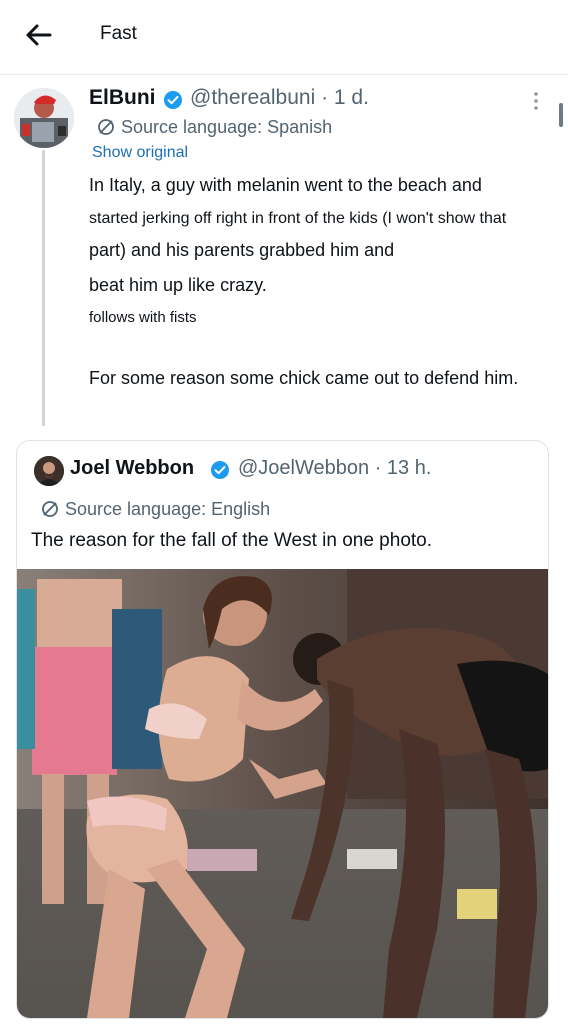 This screenshot has height=1024, width=568. Describe the element at coordinates (168, 509) in the screenshot. I see `quote-source-language-label: Source language: English` at that location.